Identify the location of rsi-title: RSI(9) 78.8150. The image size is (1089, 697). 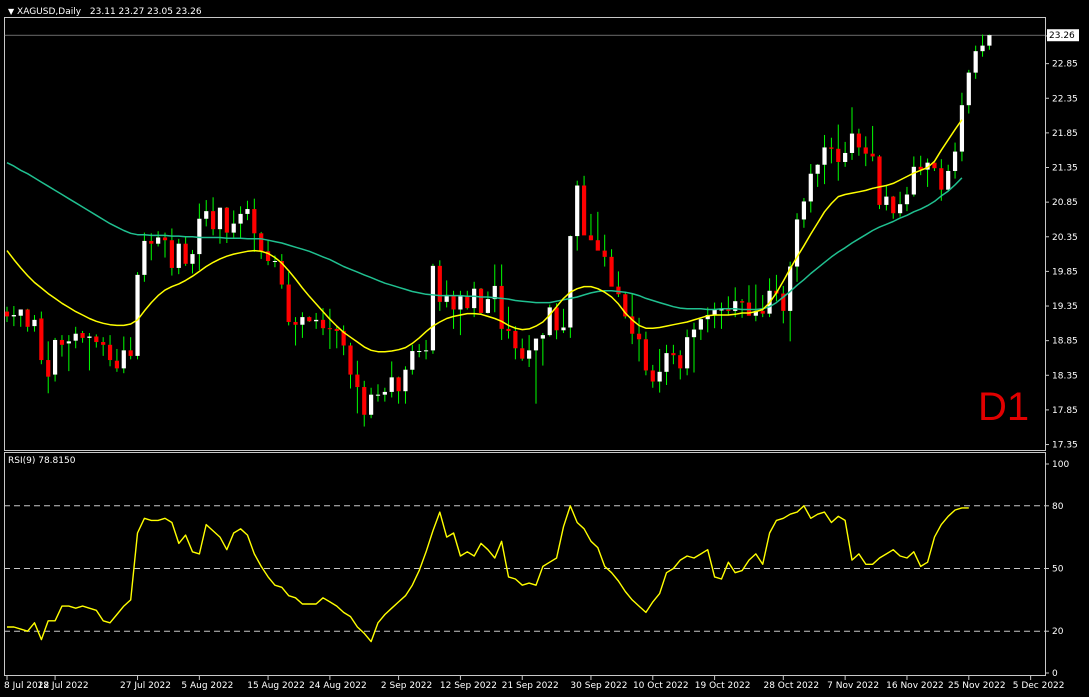
(42, 461).